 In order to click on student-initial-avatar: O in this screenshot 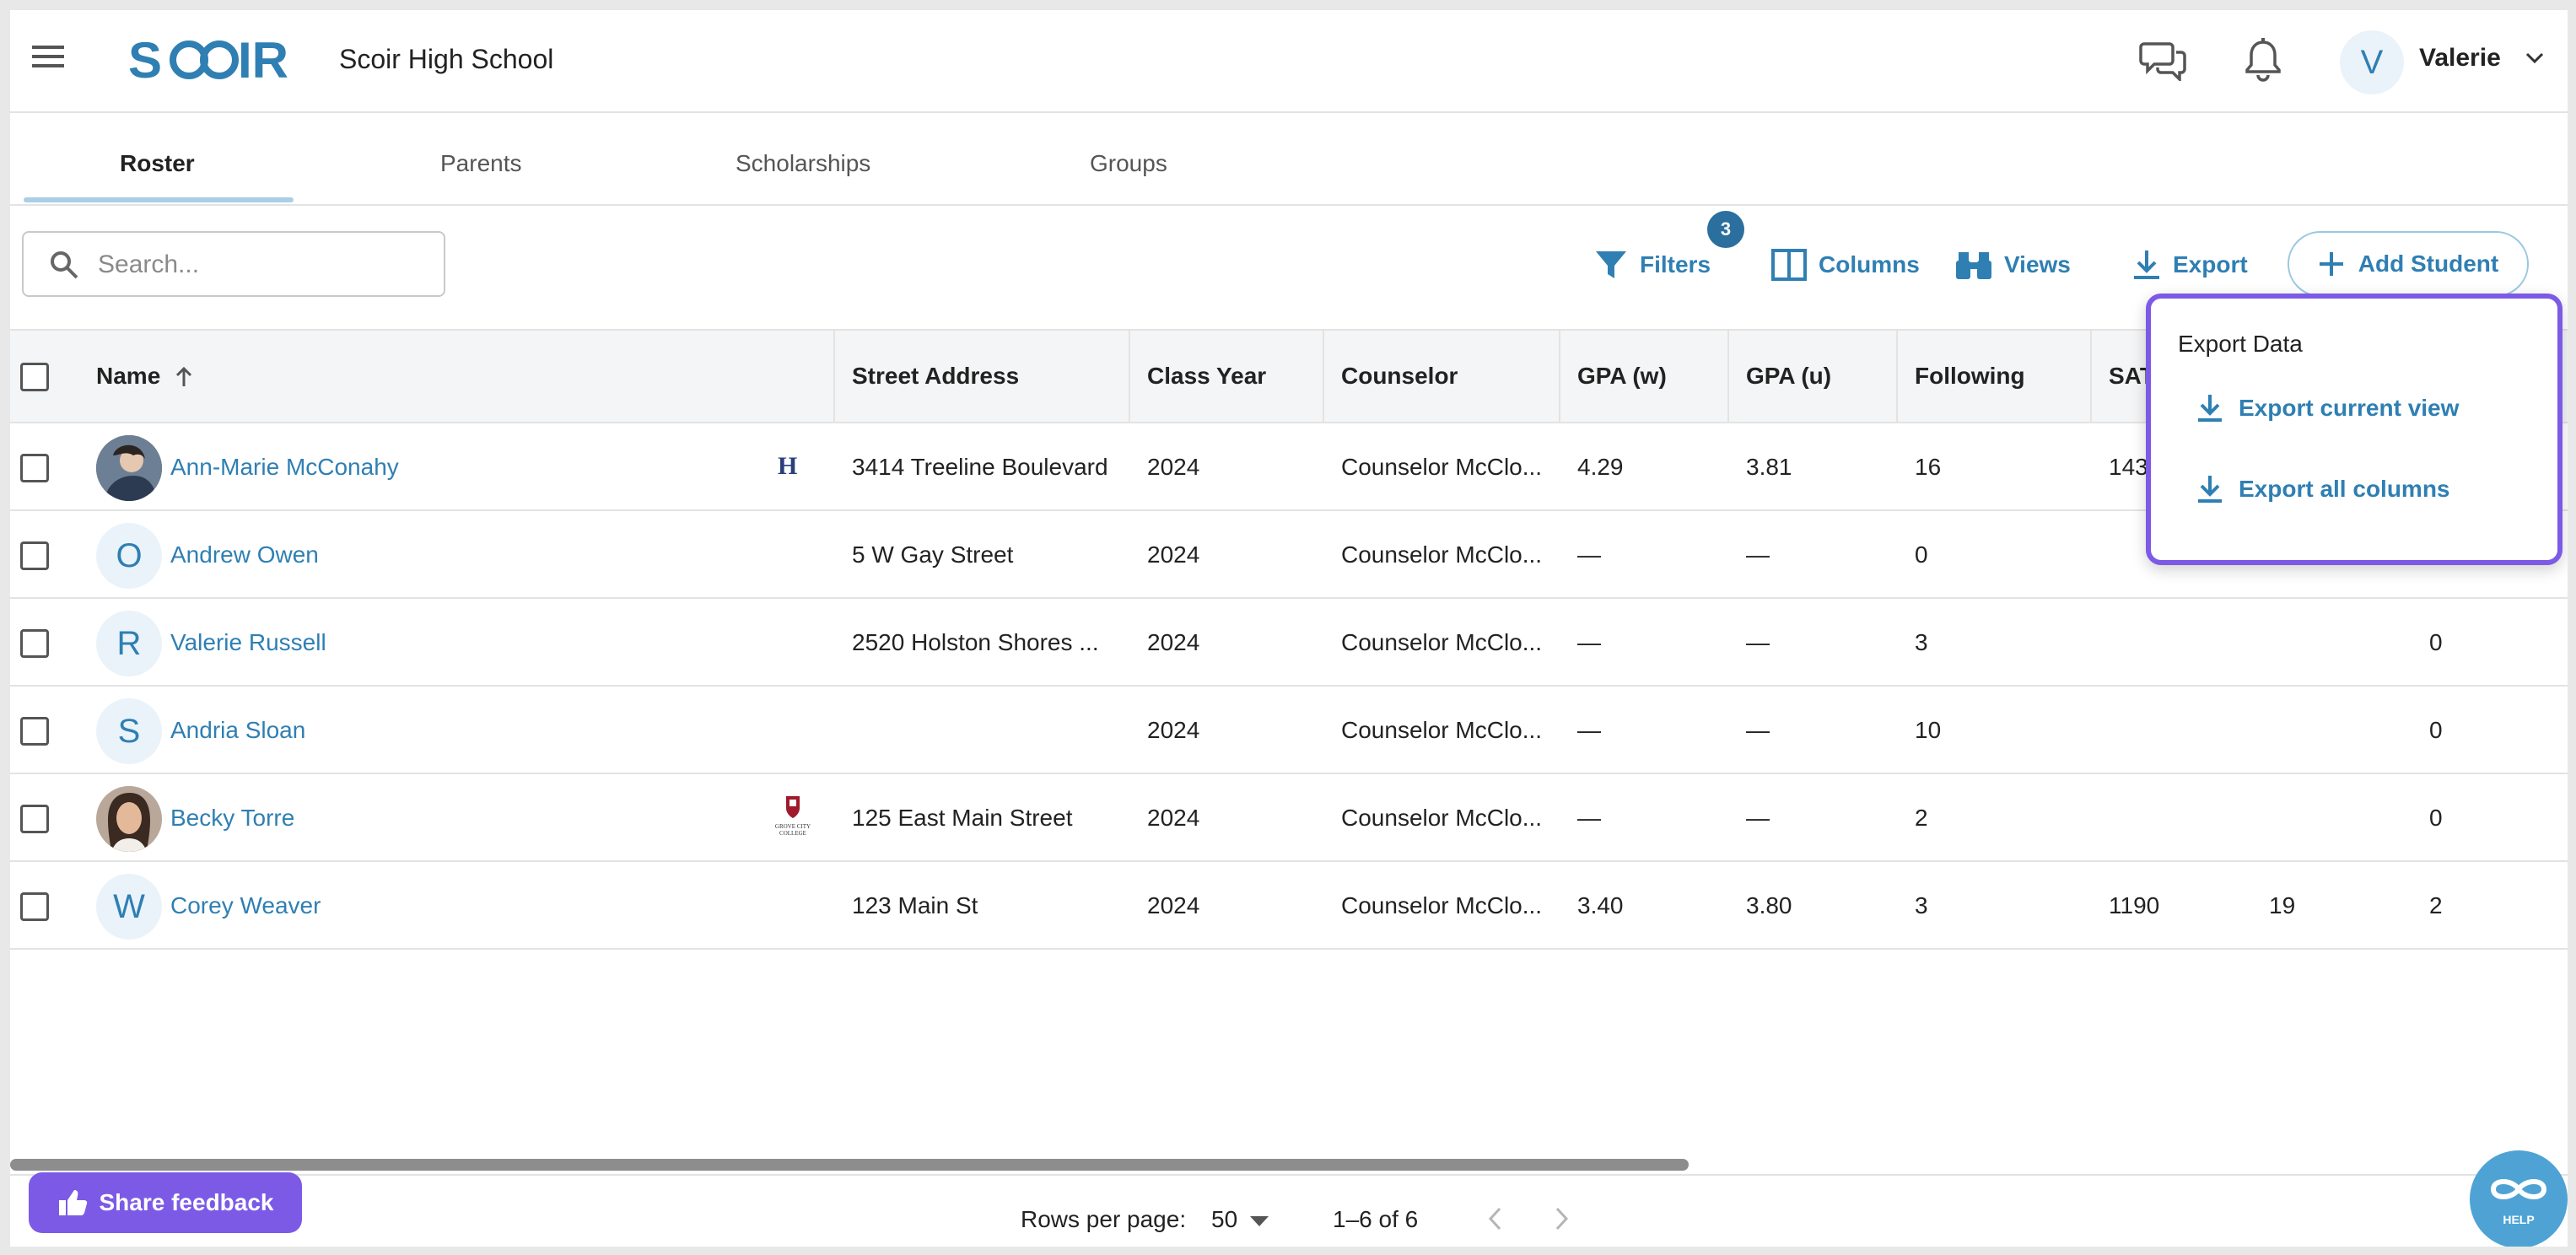, I will do `click(129, 556)`.